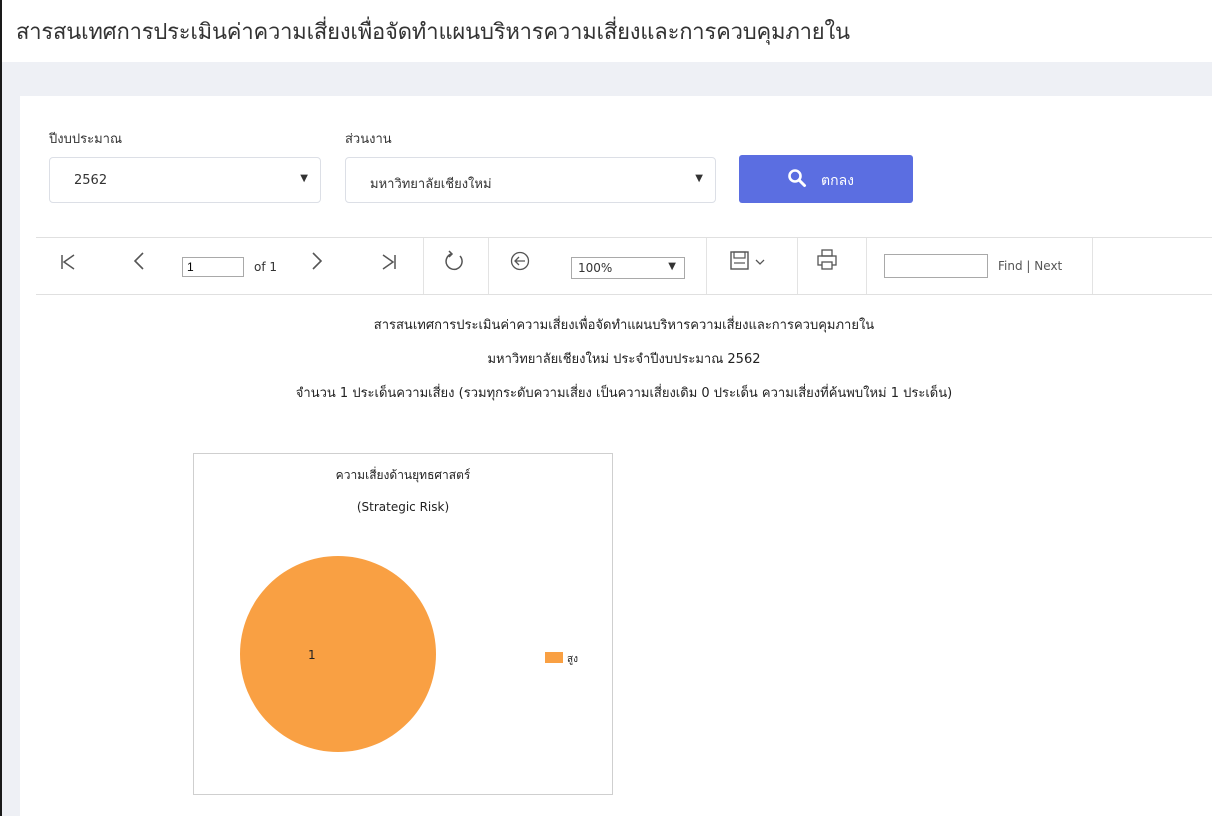  What do you see at coordinates (837, 181) in the screenshot?
I see `ok-button-label: ตกลง` at bounding box center [837, 181].